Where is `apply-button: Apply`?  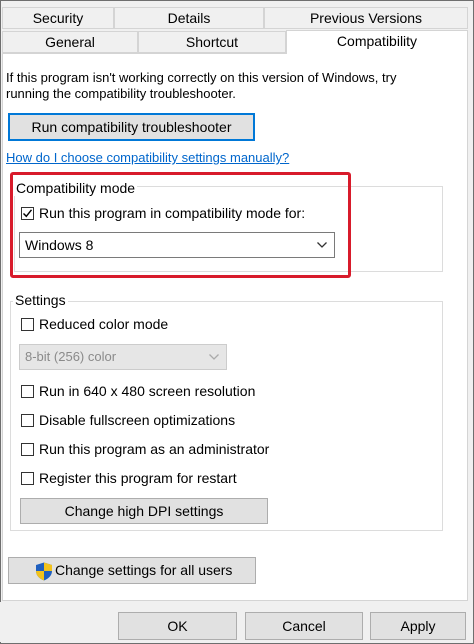 apply-button: Apply is located at coordinates (418, 626).